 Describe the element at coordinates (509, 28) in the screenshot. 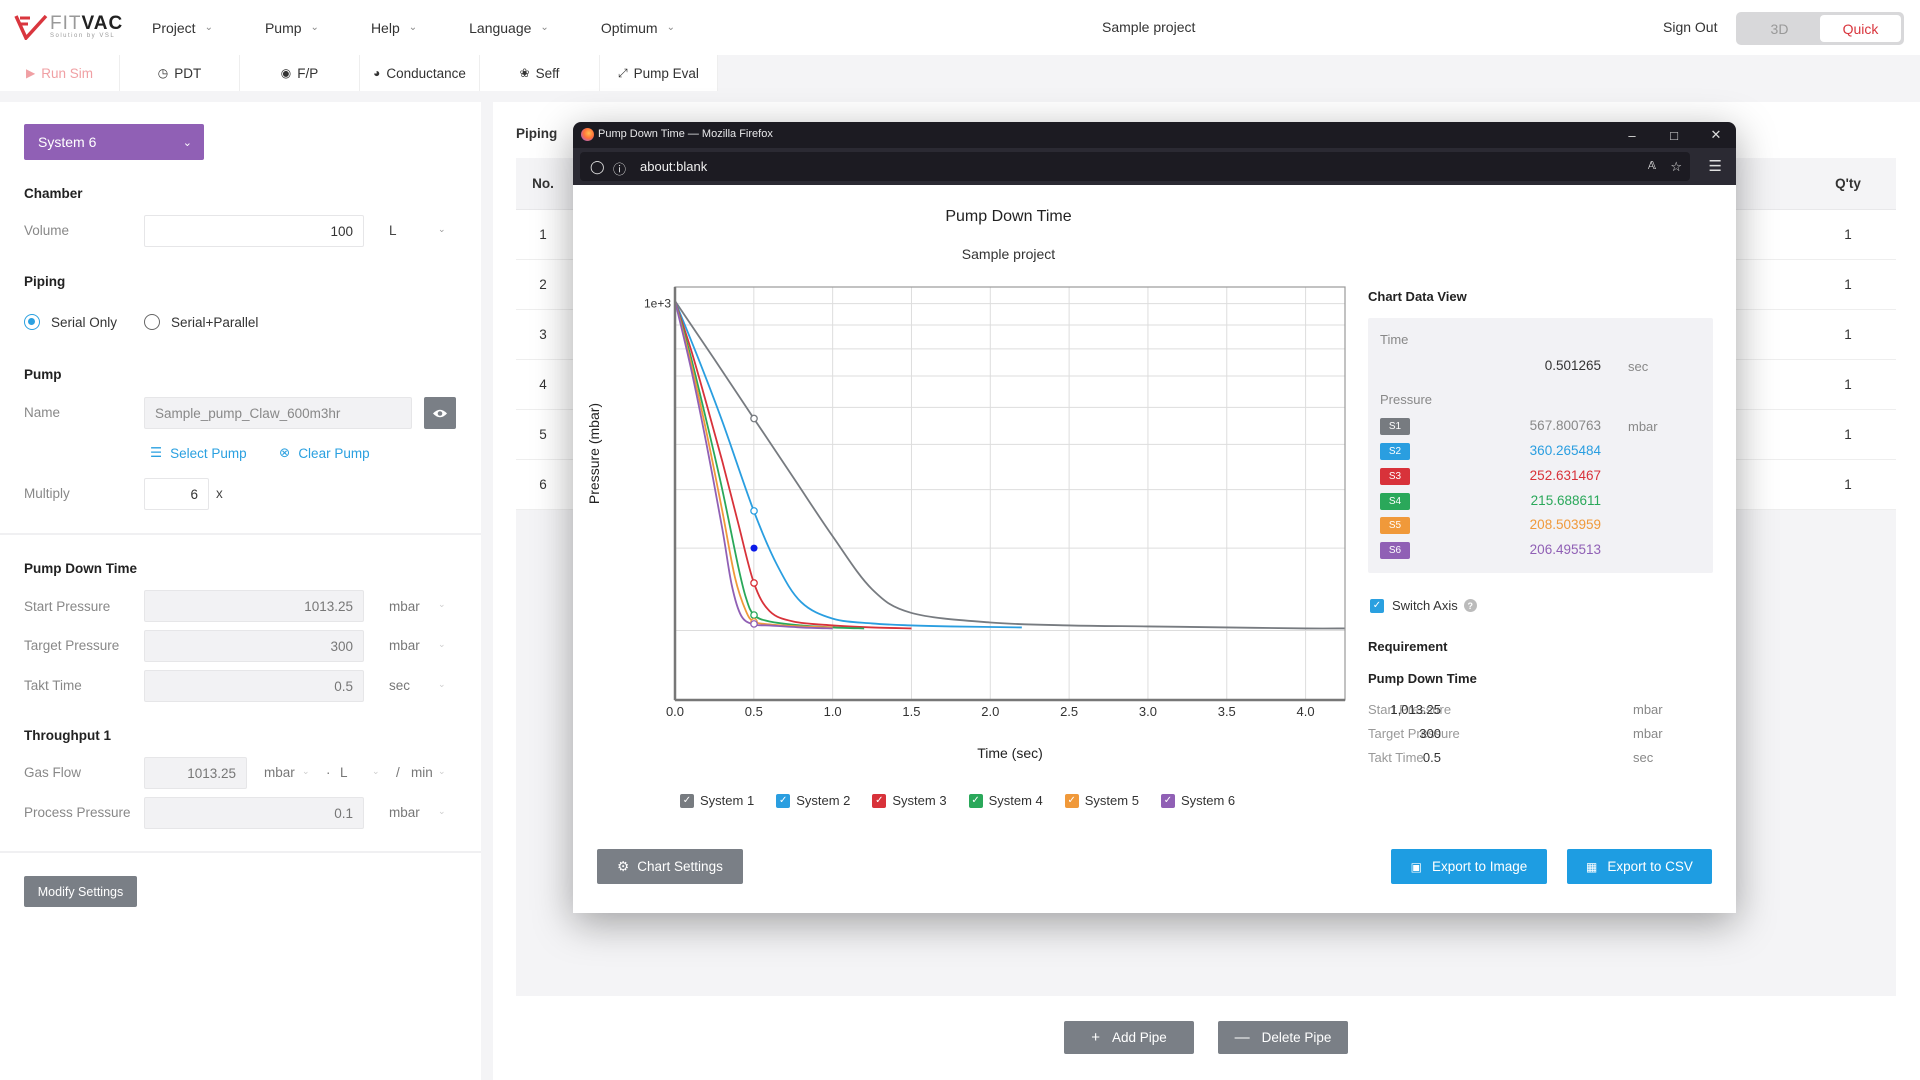

I see `nav-language: Language ⌄` at that location.